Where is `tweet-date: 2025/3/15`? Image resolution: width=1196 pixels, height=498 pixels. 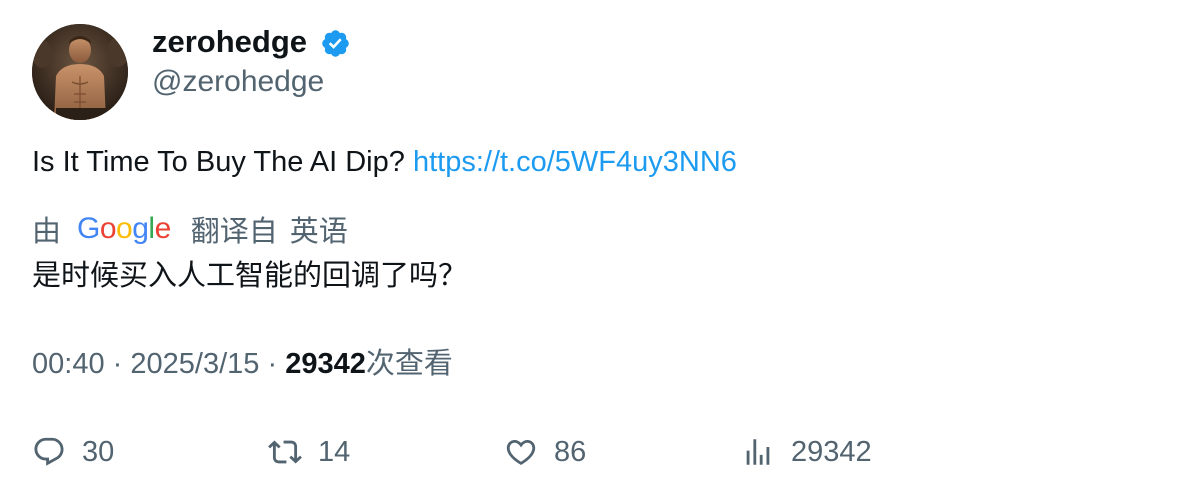
tweet-date: 2025/3/15 is located at coordinates (194, 364).